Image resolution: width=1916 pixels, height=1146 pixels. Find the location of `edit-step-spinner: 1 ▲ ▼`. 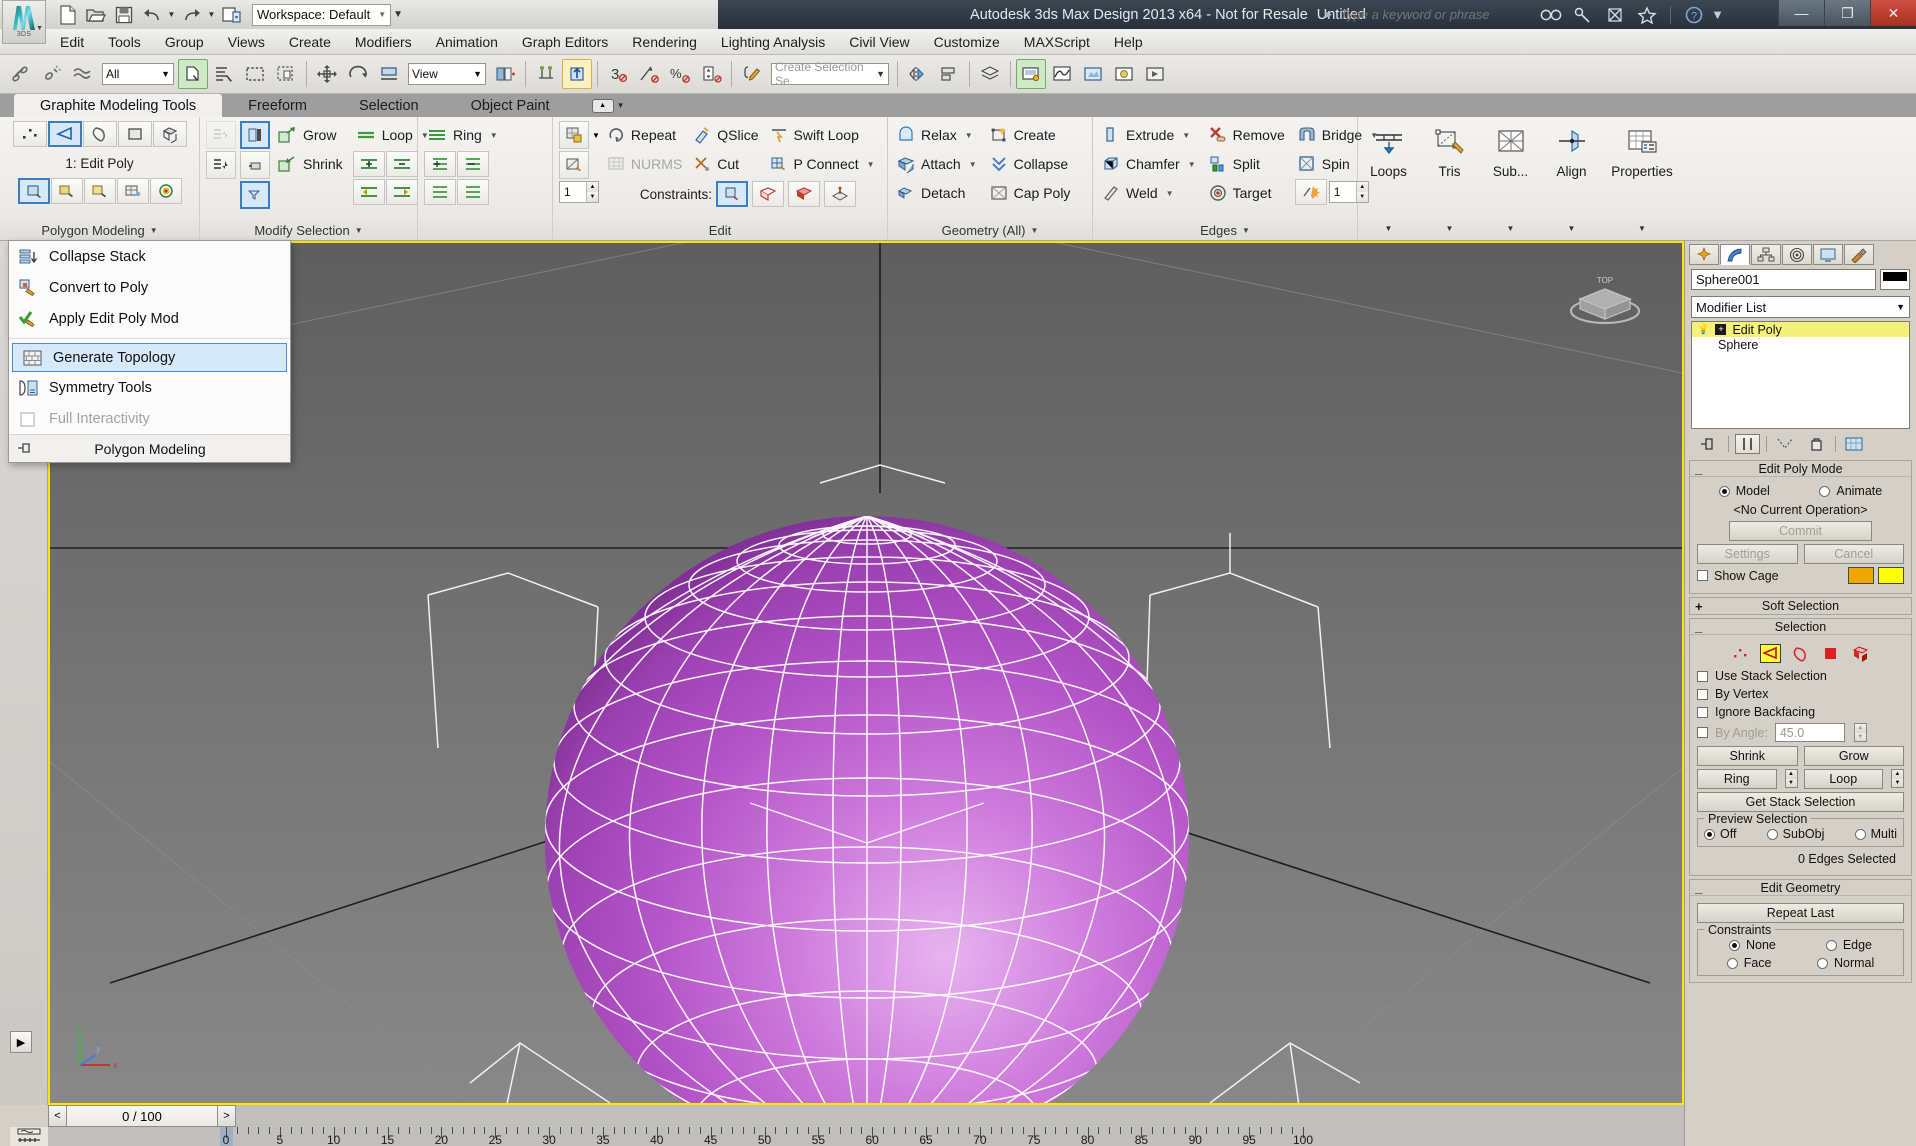

edit-step-spinner: 1 ▲ ▼ is located at coordinates (579, 192).